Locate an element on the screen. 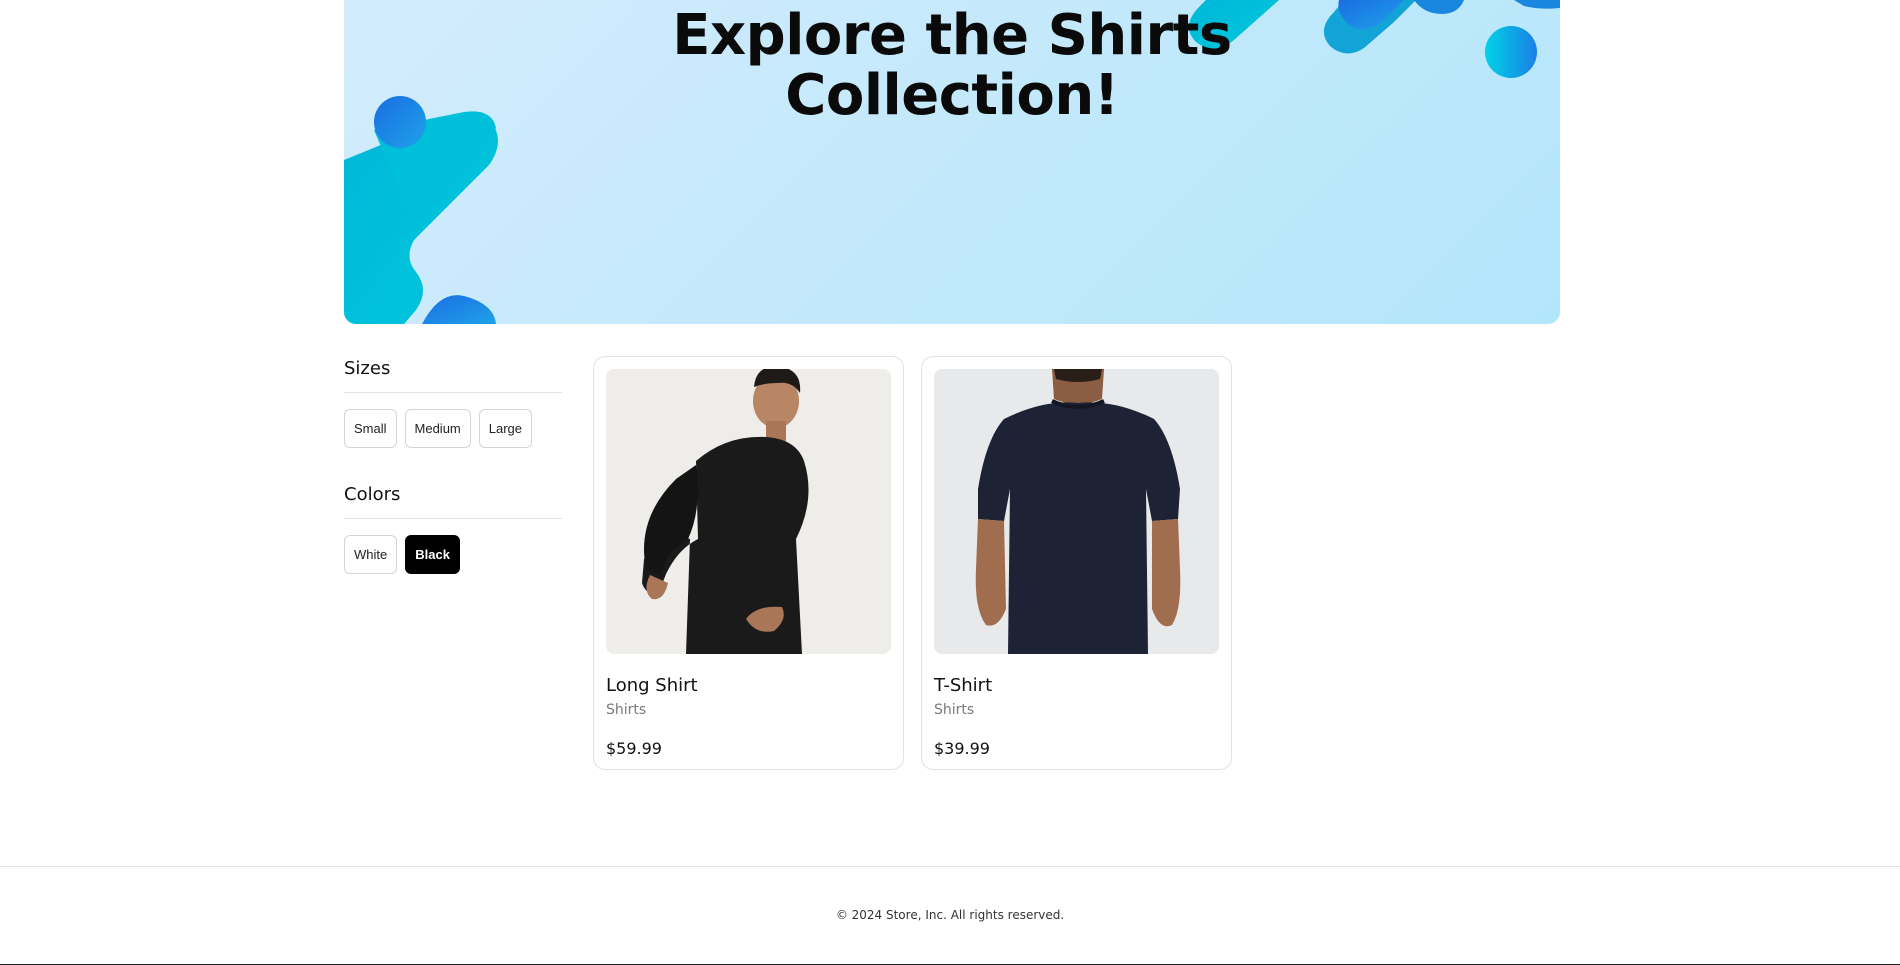 This screenshot has height=965, width=1900. product-price: $39.99 is located at coordinates (962, 748).